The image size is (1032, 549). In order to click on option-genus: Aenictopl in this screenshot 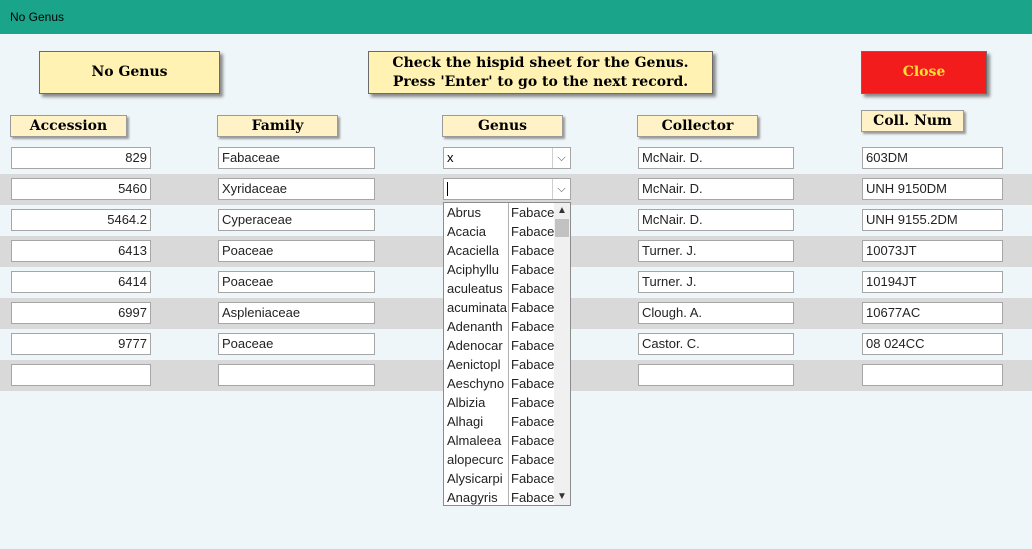, I will do `click(474, 364)`.